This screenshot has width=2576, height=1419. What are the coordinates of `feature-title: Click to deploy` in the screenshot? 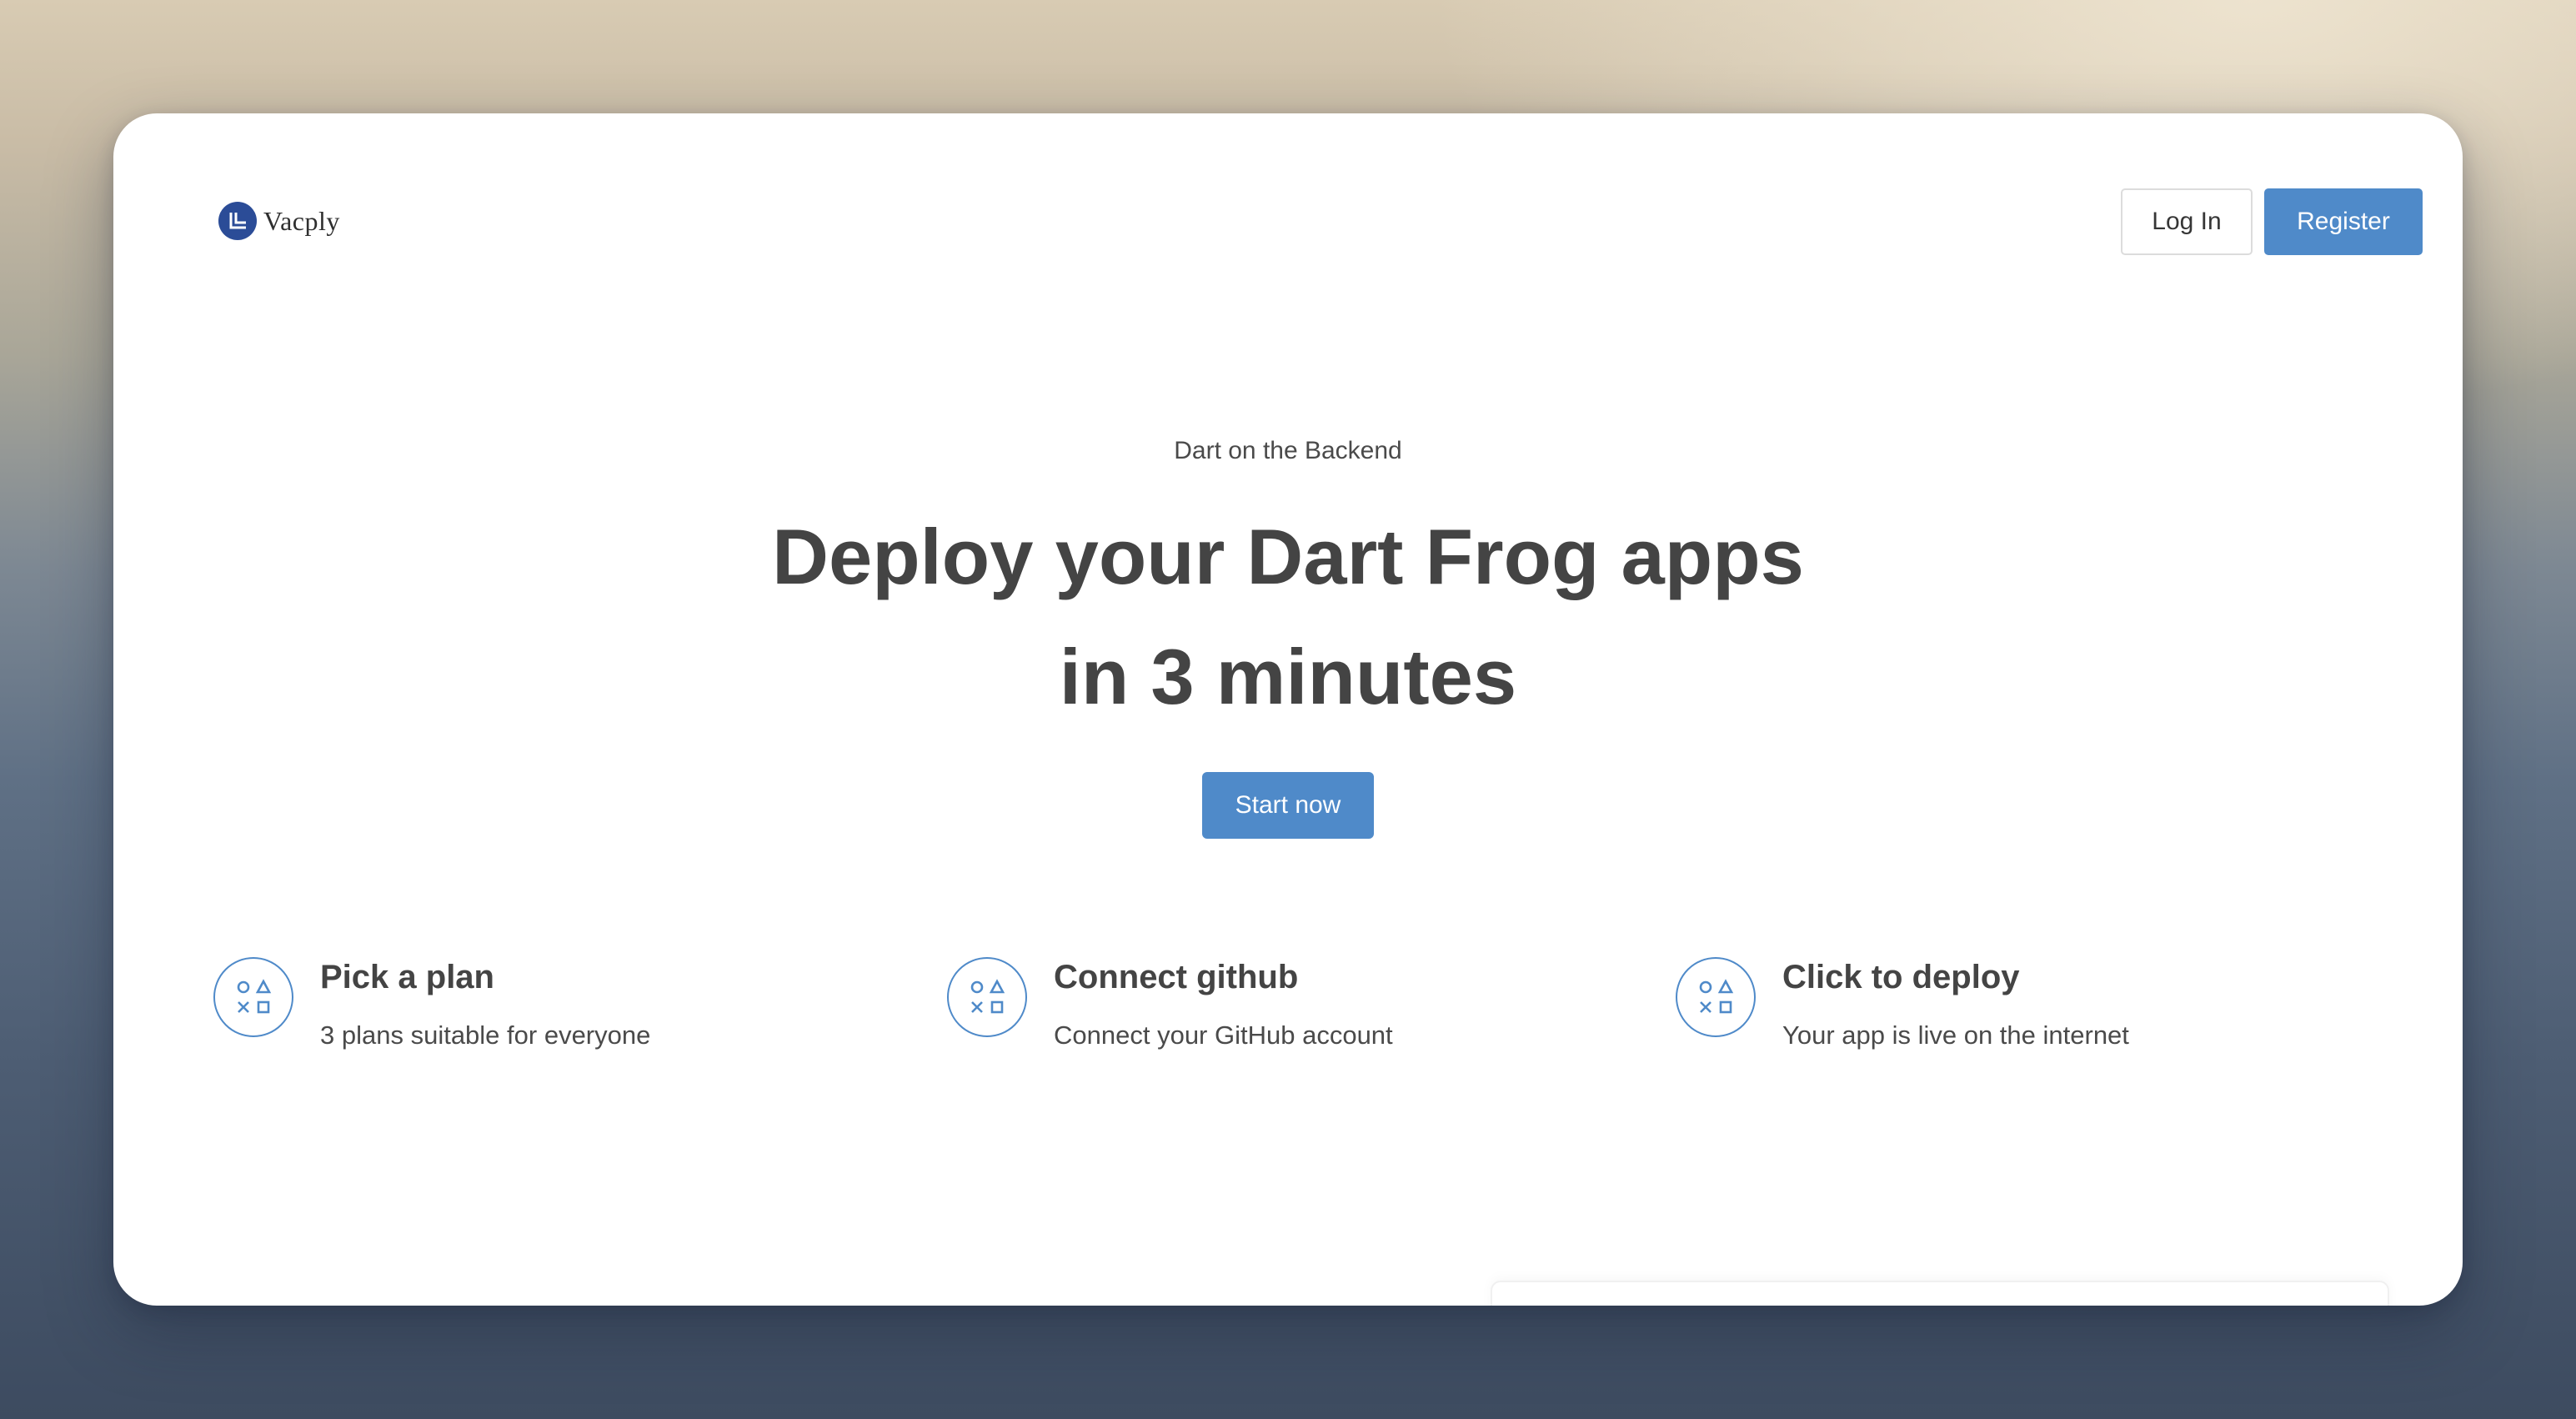 It's located at (1901, 977).